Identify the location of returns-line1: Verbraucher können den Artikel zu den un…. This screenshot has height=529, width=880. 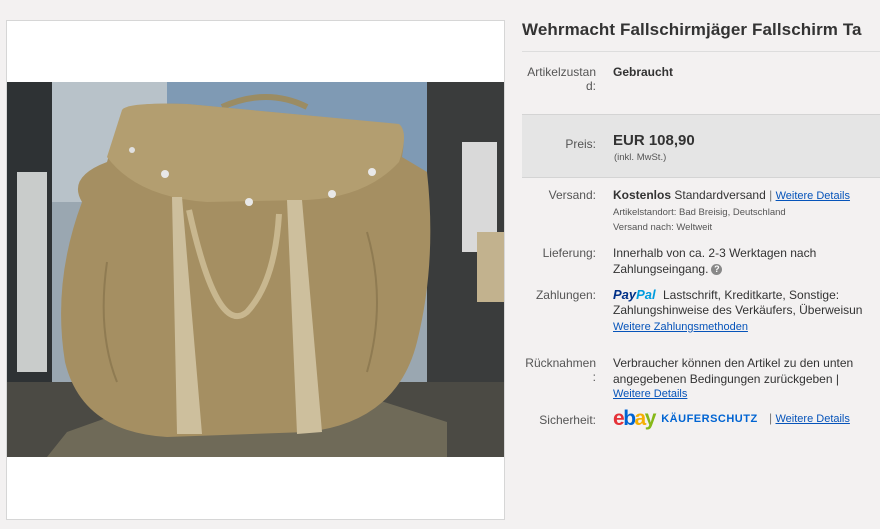
(733, 363).